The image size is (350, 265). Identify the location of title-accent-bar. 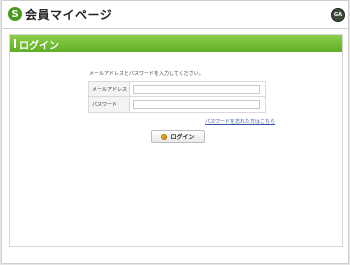
(15, 43).